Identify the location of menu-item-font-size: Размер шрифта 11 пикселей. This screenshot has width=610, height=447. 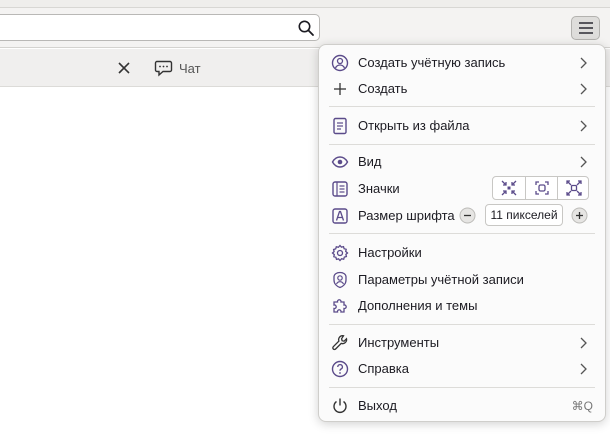
(463, 216).